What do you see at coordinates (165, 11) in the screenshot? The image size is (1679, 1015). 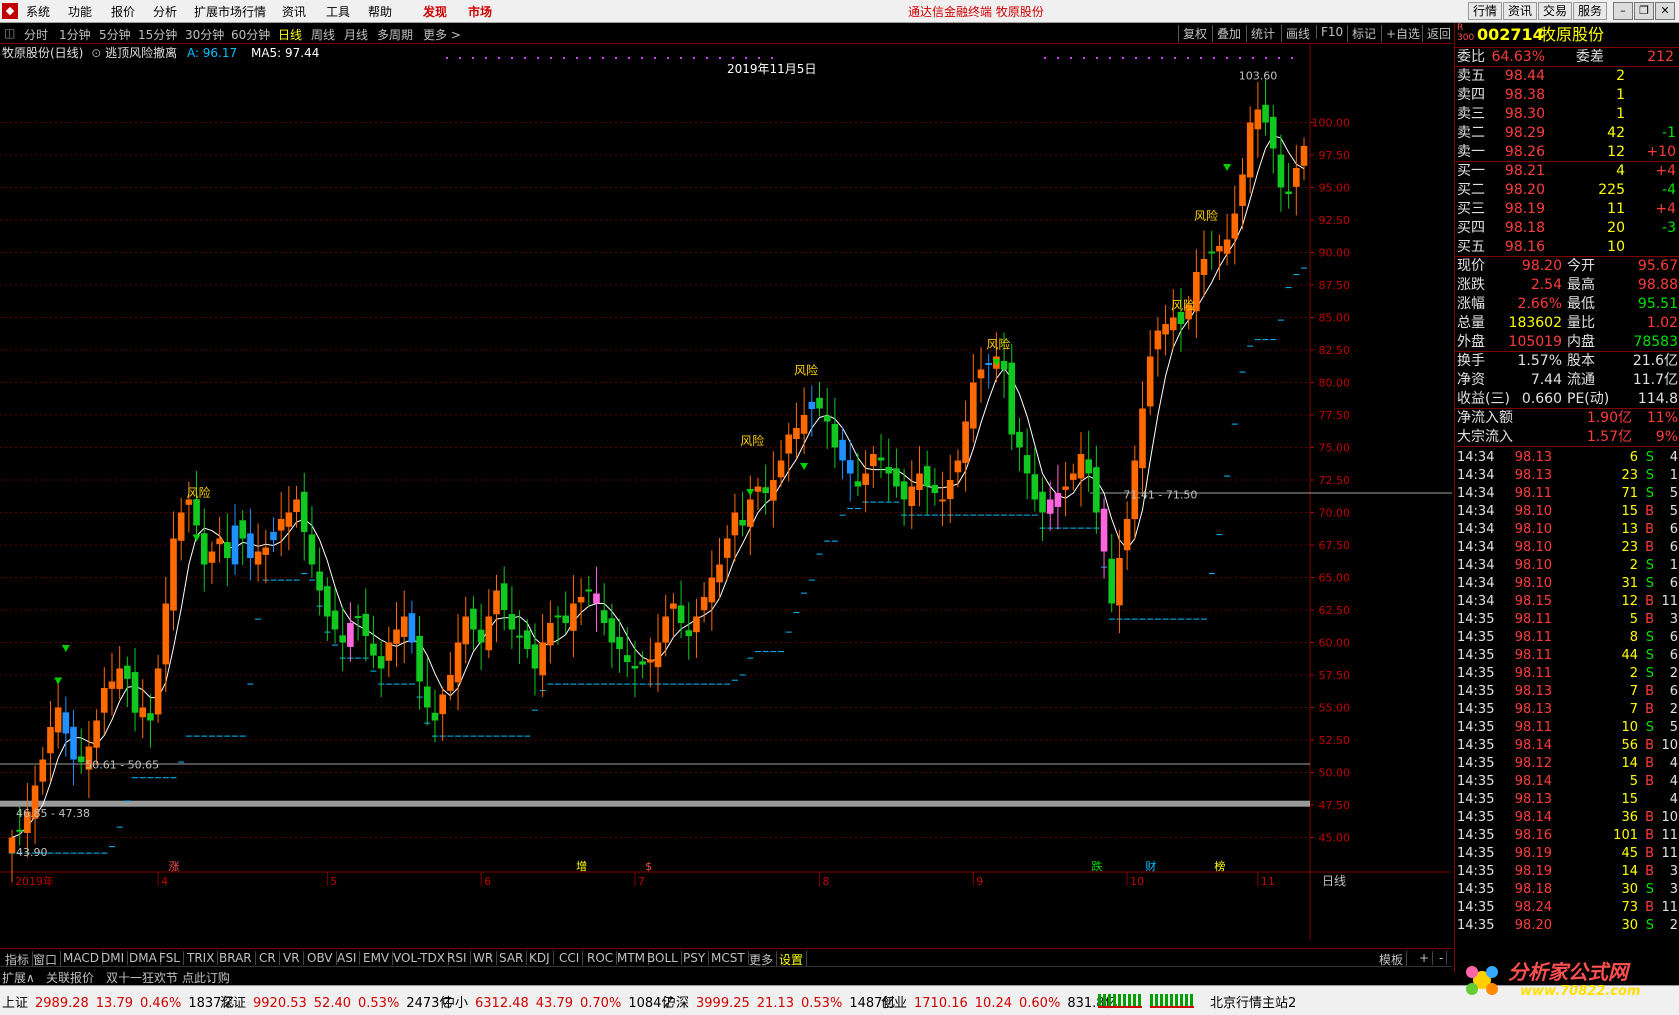 I see `menu-analysis: 分析` at bounding box center [165, 11].